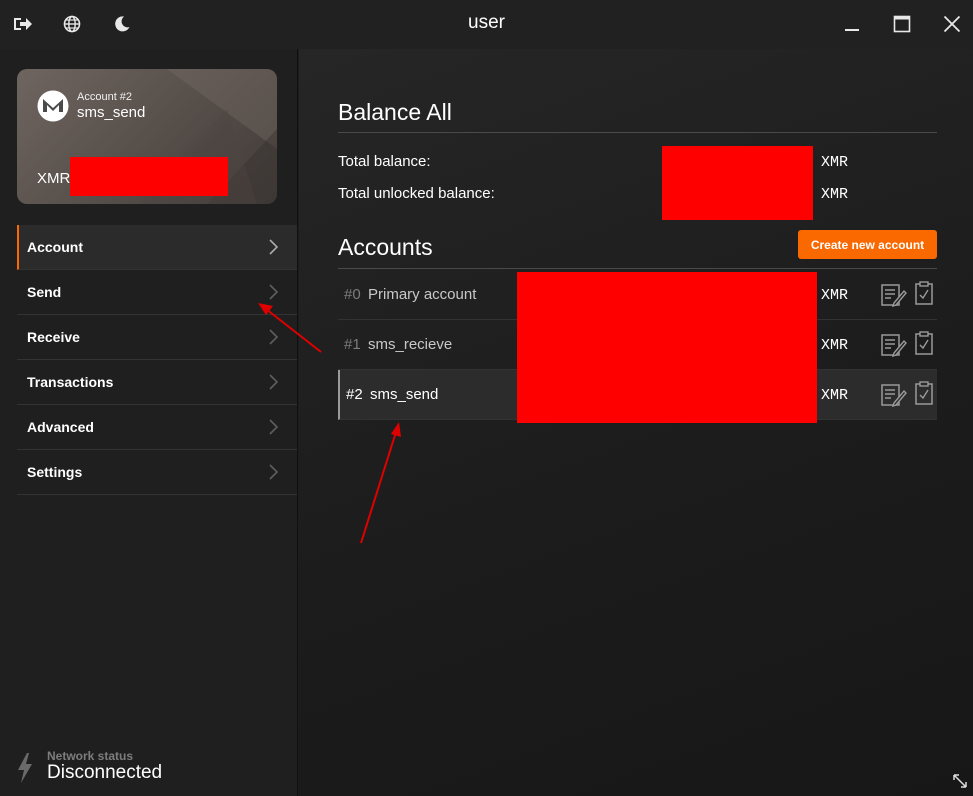 This screenshot has height=796, width=973. What do you see at coordinates (835, 162) in the screenshot?
I see `total-balance-currency: XMR` at bounding box center [835, 162].